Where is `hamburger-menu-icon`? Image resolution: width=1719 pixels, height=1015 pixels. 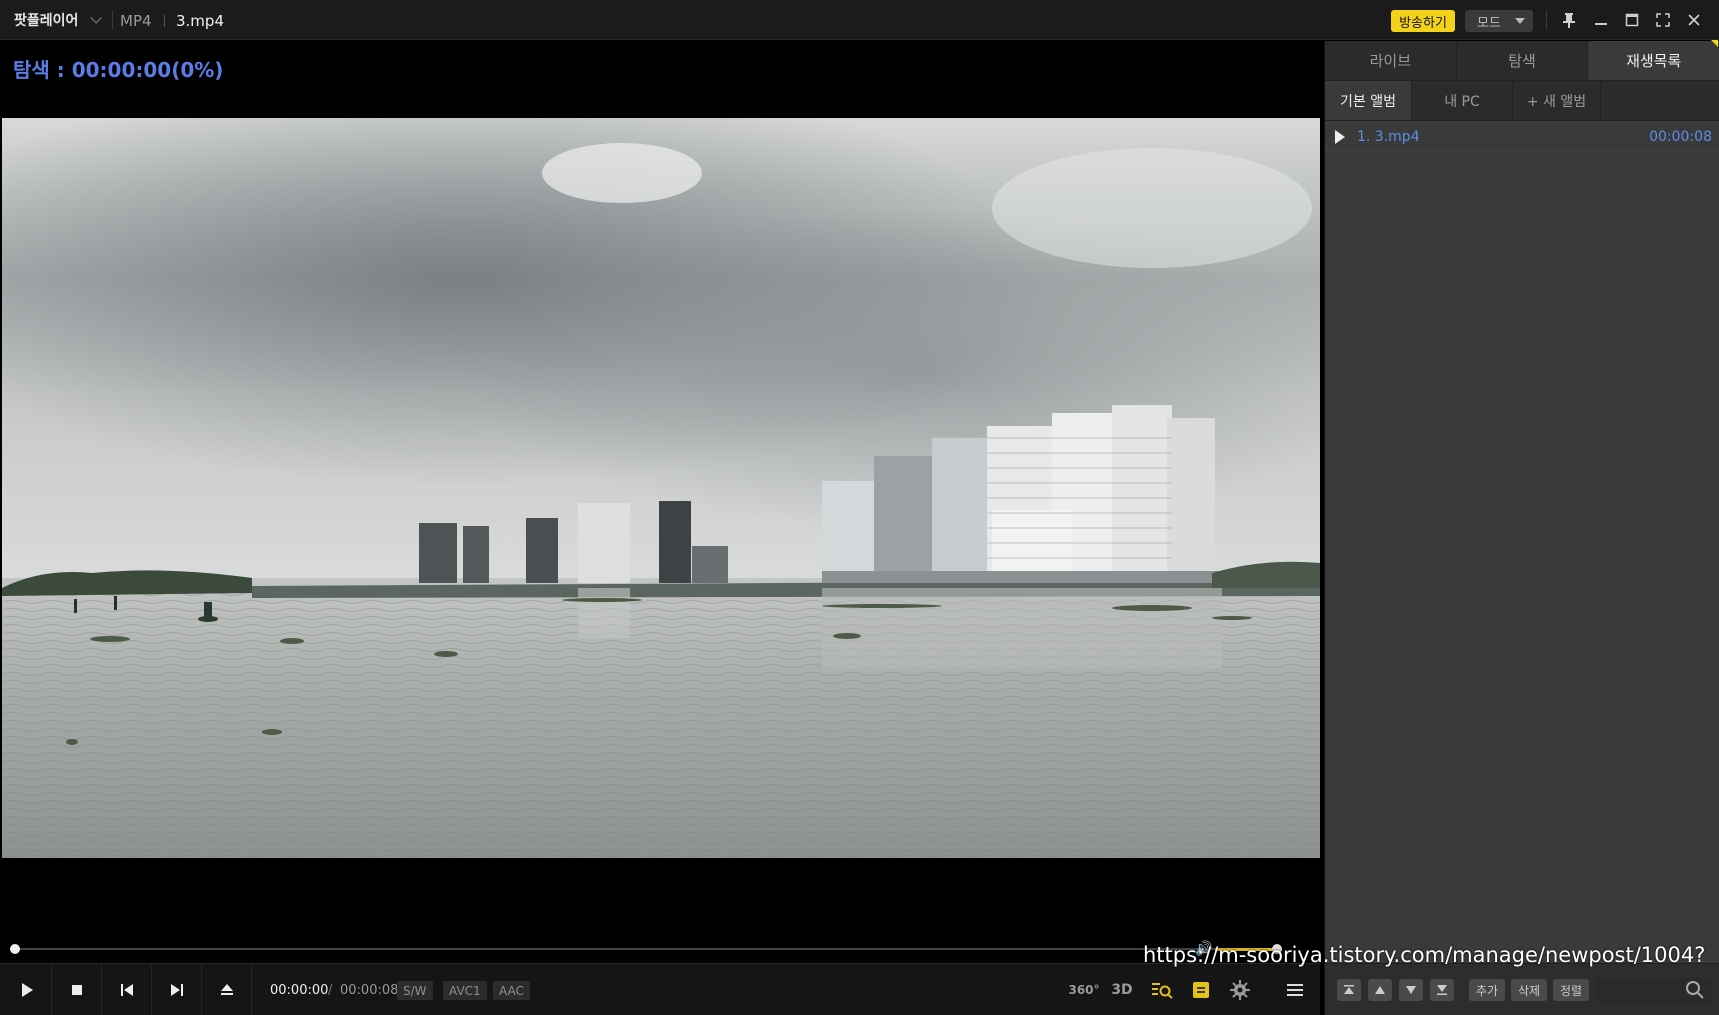
hamburger-menu-icon is located at coordinates (1295, 990).